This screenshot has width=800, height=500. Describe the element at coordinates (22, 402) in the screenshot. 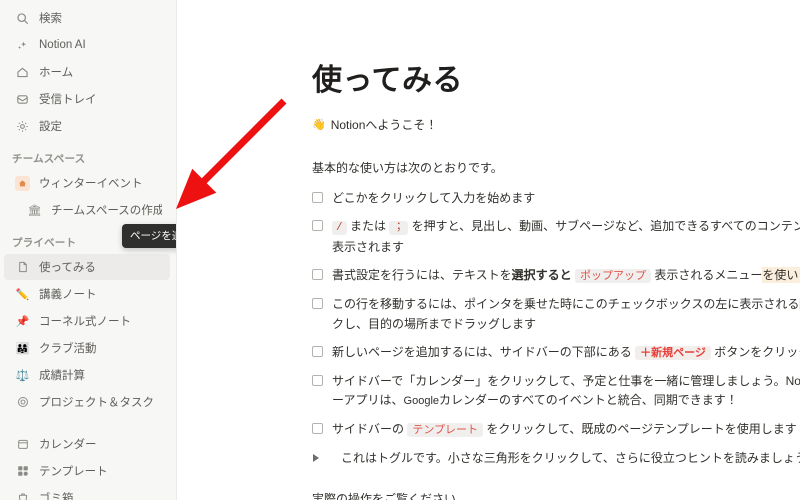

I see `target-icon` at that location.